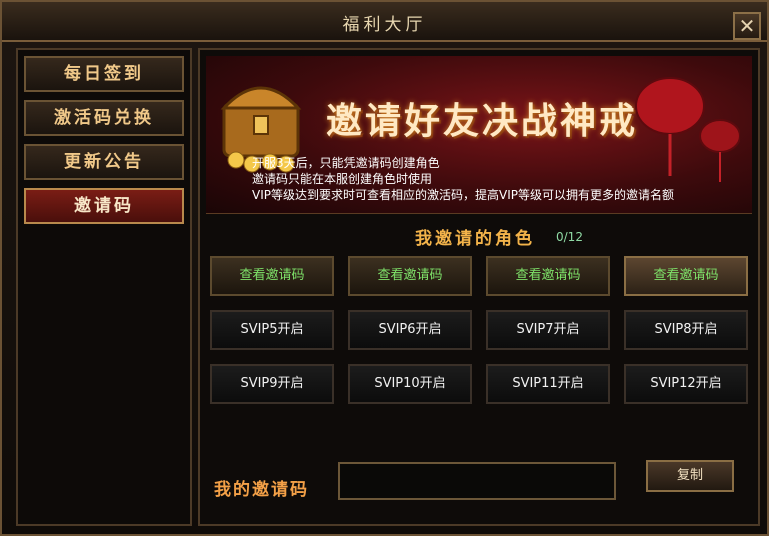 This screenshot has height=536, width=769. I want to click on invited-count: 0/12, so click(569, 237).